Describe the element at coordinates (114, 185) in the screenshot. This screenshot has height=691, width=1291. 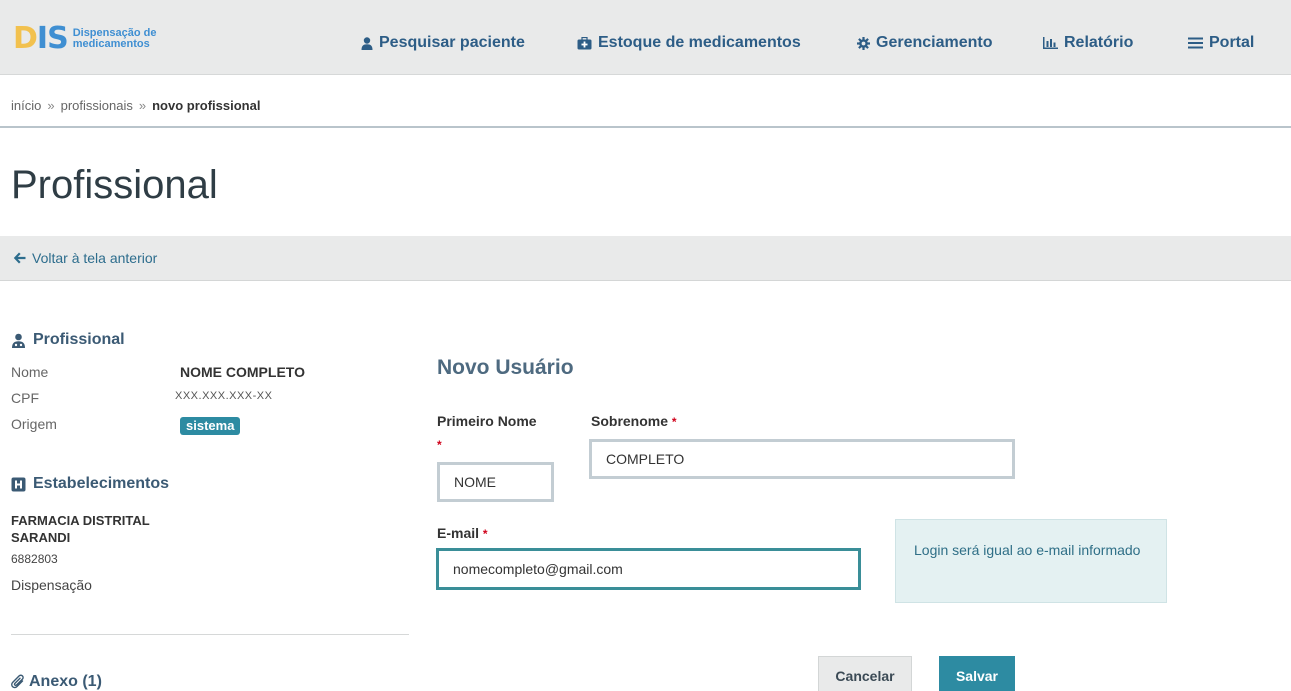
I see `page-title: Profissional` at that location.